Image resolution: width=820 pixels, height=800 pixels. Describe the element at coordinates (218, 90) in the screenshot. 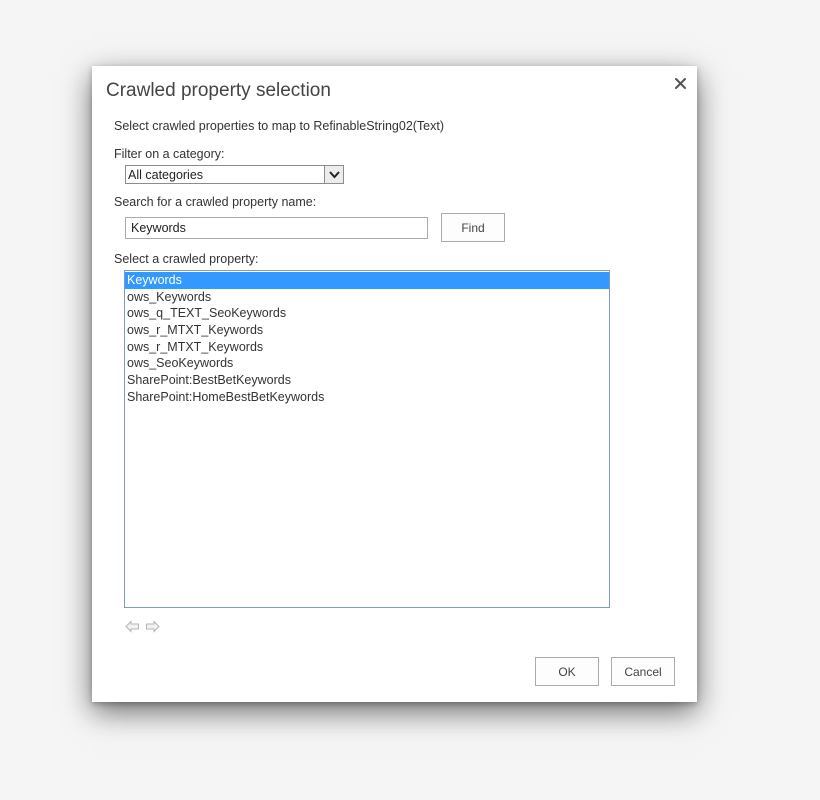

I see `dialog-title: Crawled property selection` at that location.